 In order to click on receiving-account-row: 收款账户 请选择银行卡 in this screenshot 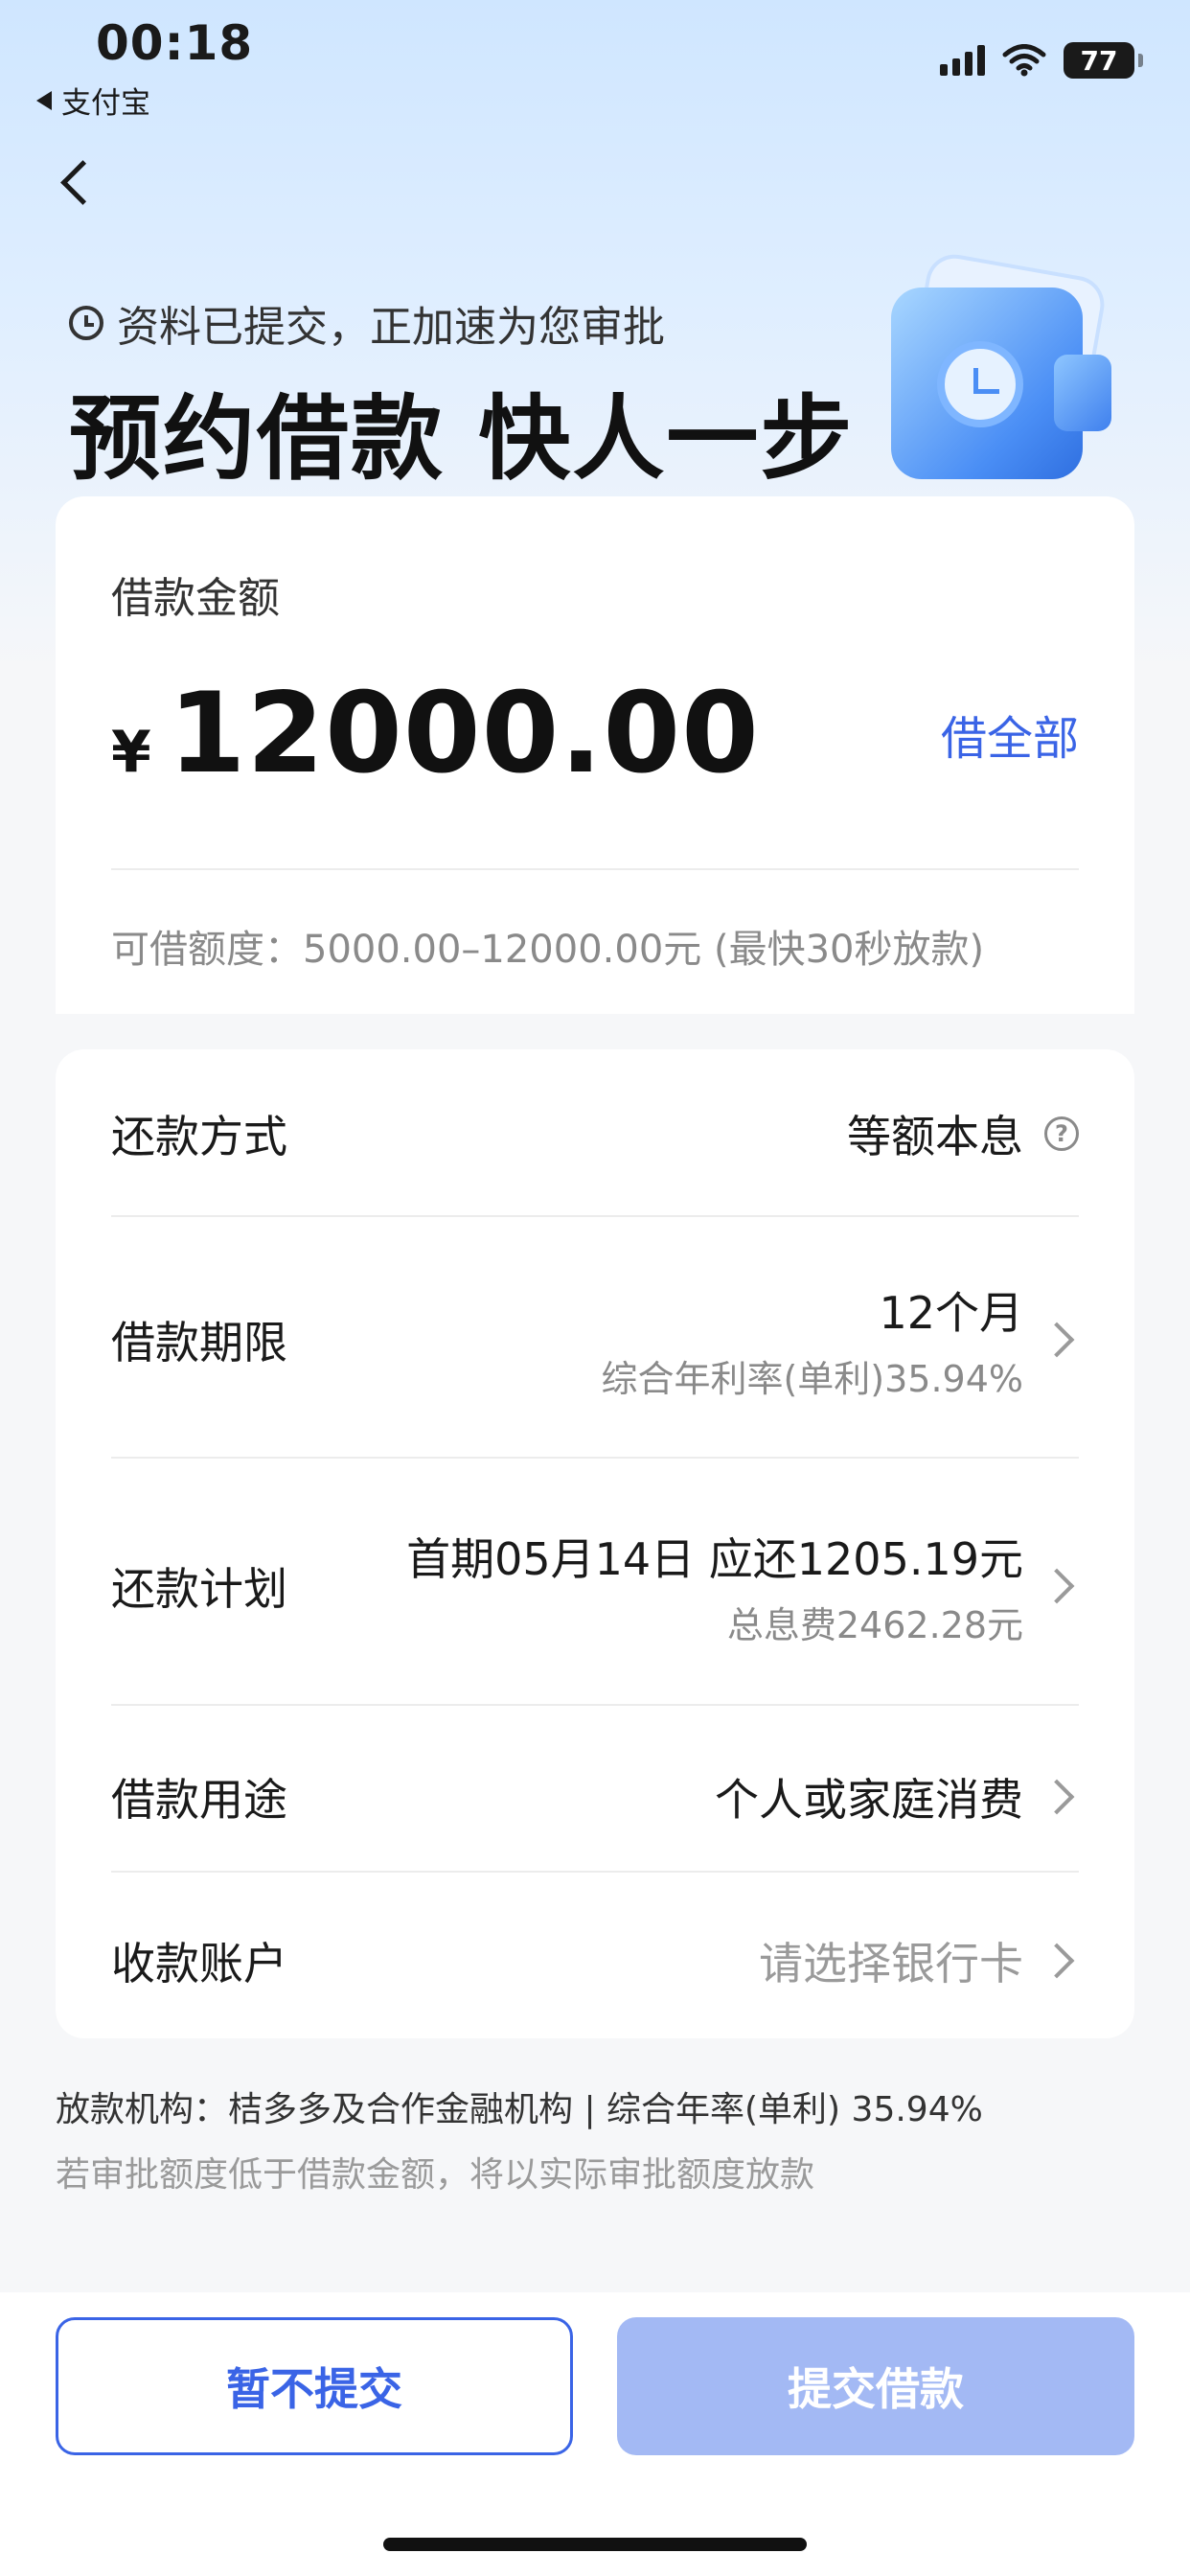, I will do `click(595, 1960)`.